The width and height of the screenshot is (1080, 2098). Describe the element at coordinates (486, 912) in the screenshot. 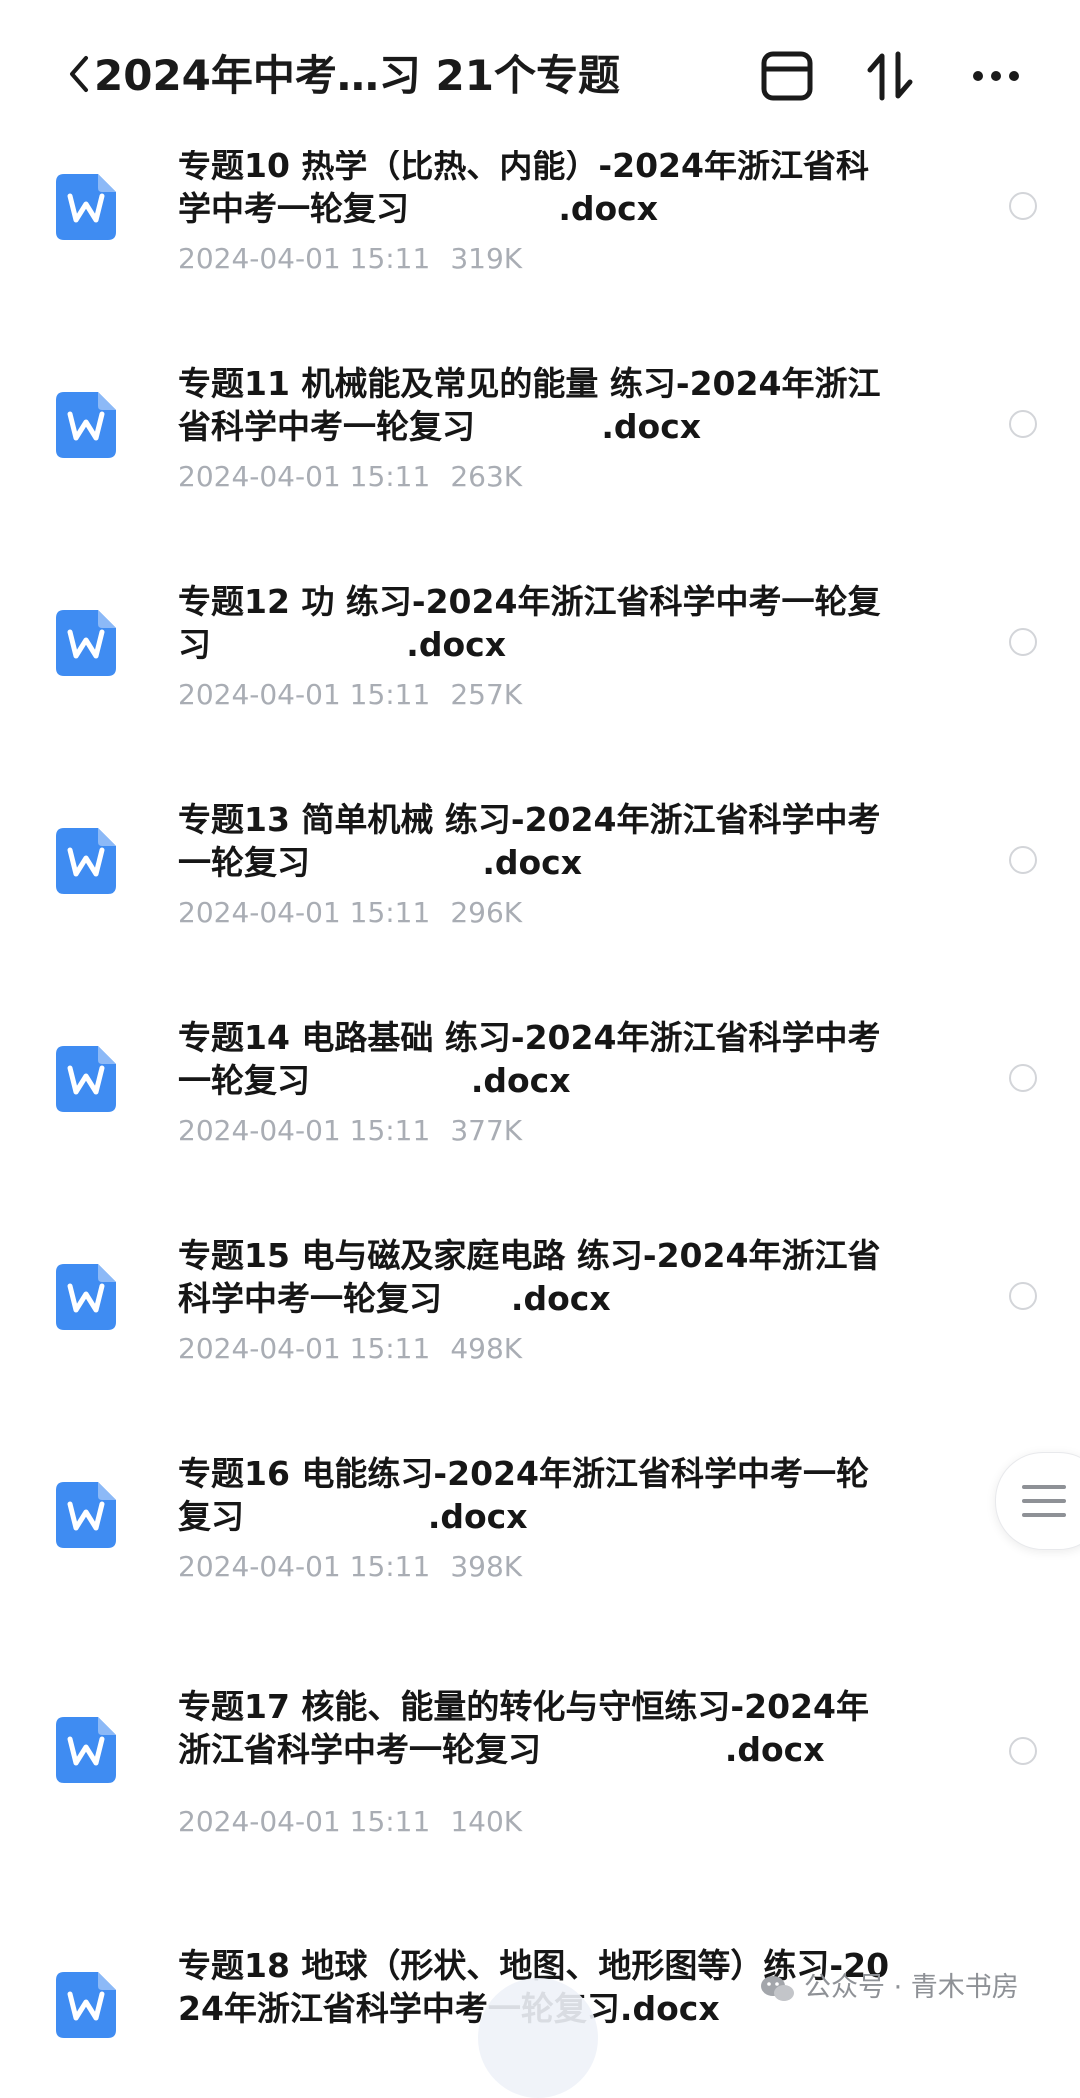

I see `file-size: 296K` at that location.